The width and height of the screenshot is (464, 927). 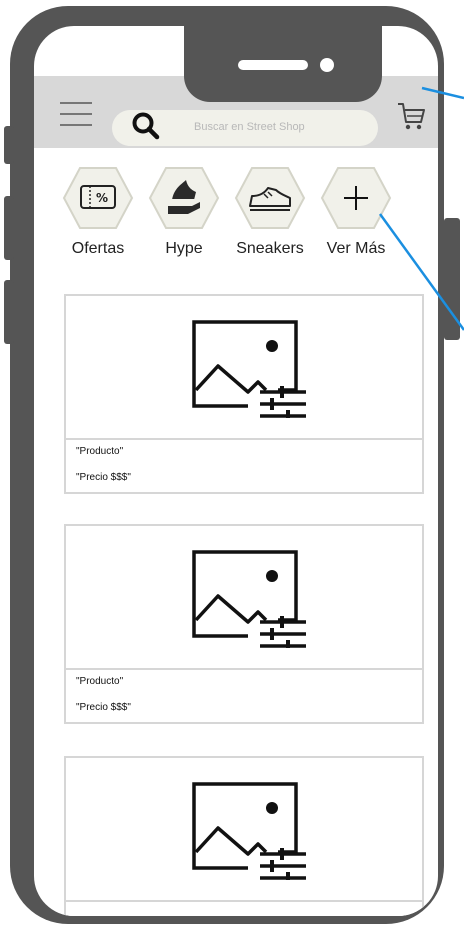 What do you see at coordinates (270, 198) in the screenshot?
I see `sneaker-icon` at bounding box center [270, 198].